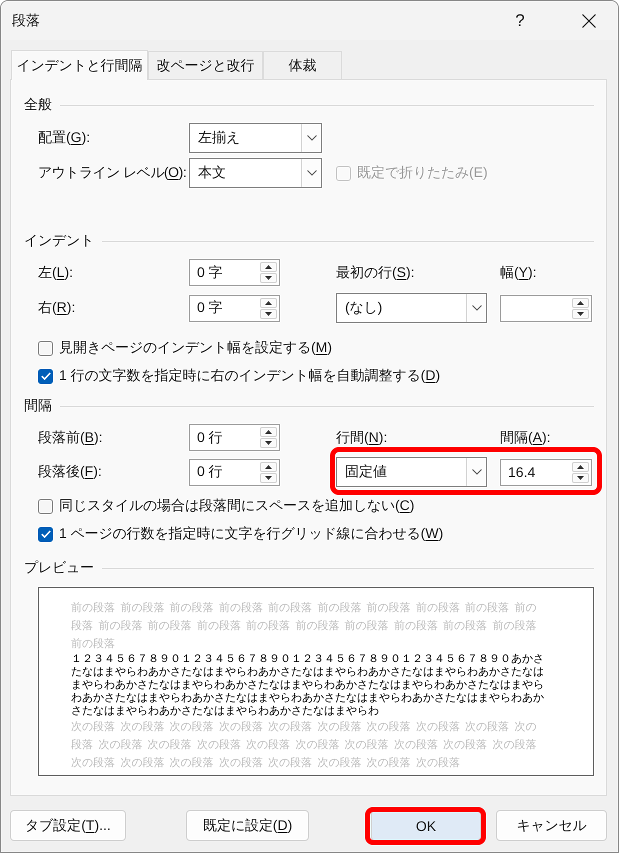  I want to click on preview-text-line: 前の段落, so click(93, 644).